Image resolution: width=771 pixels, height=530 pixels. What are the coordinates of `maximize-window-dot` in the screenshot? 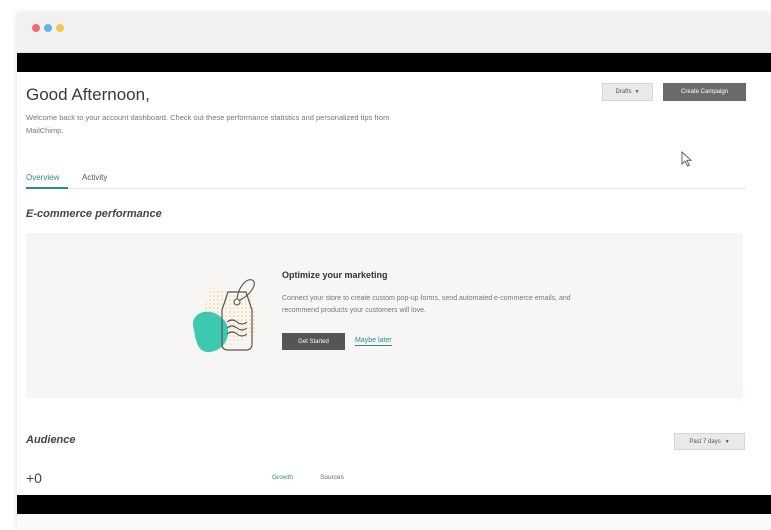 It's located at (60, 28).